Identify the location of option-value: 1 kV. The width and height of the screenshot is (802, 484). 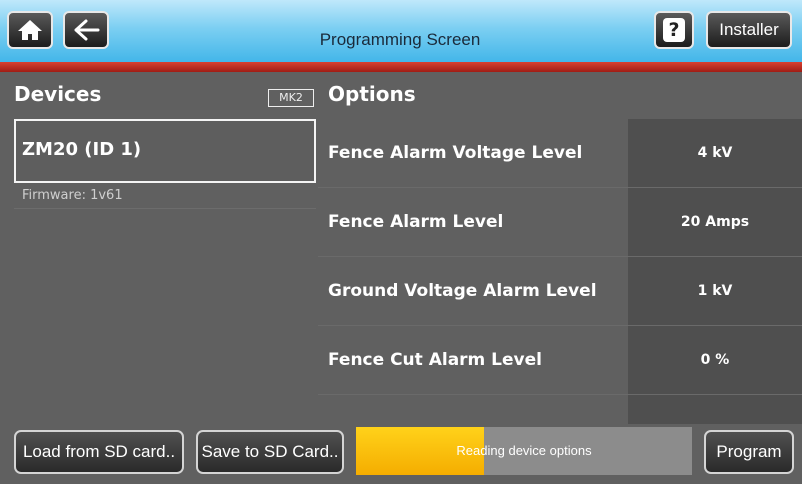
(715, 291).